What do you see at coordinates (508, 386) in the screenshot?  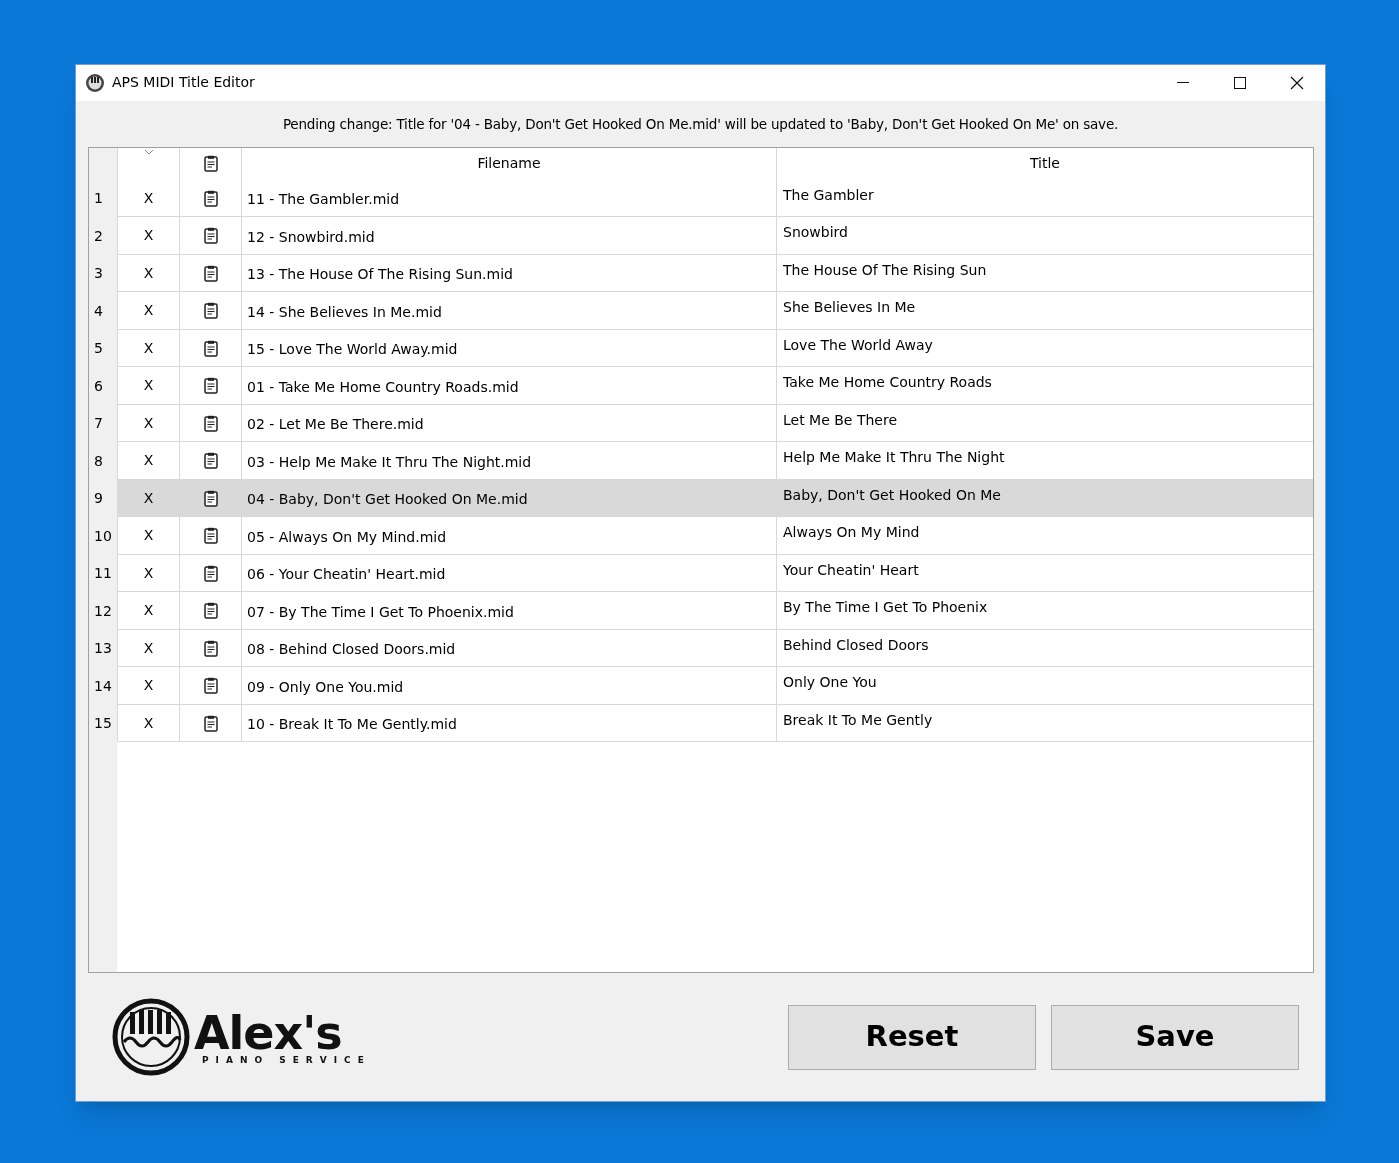 I see `filename-cell: 01 - Take Me Home Country Roads.mid` at bounding box center [508, 386].